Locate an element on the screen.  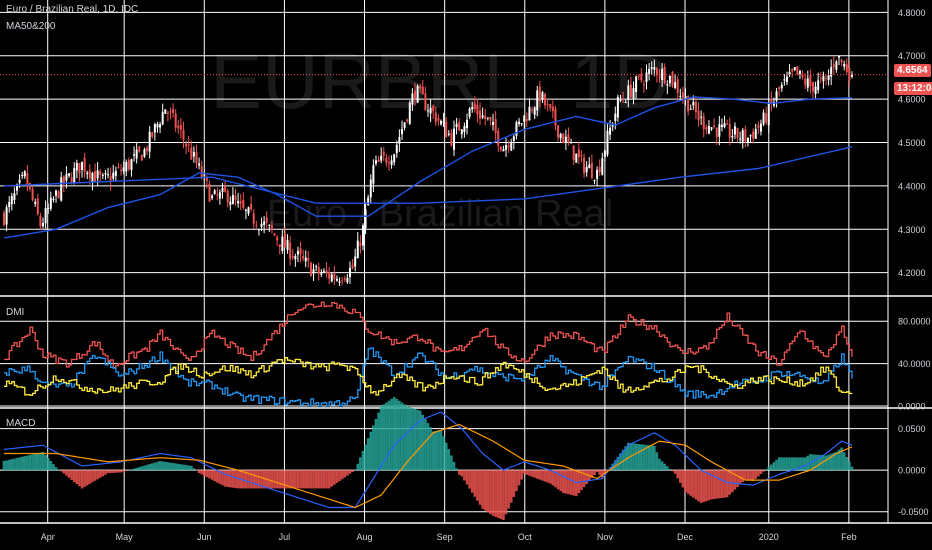
price-tick-label: 4.4000 is located at coordinates (912, 186).